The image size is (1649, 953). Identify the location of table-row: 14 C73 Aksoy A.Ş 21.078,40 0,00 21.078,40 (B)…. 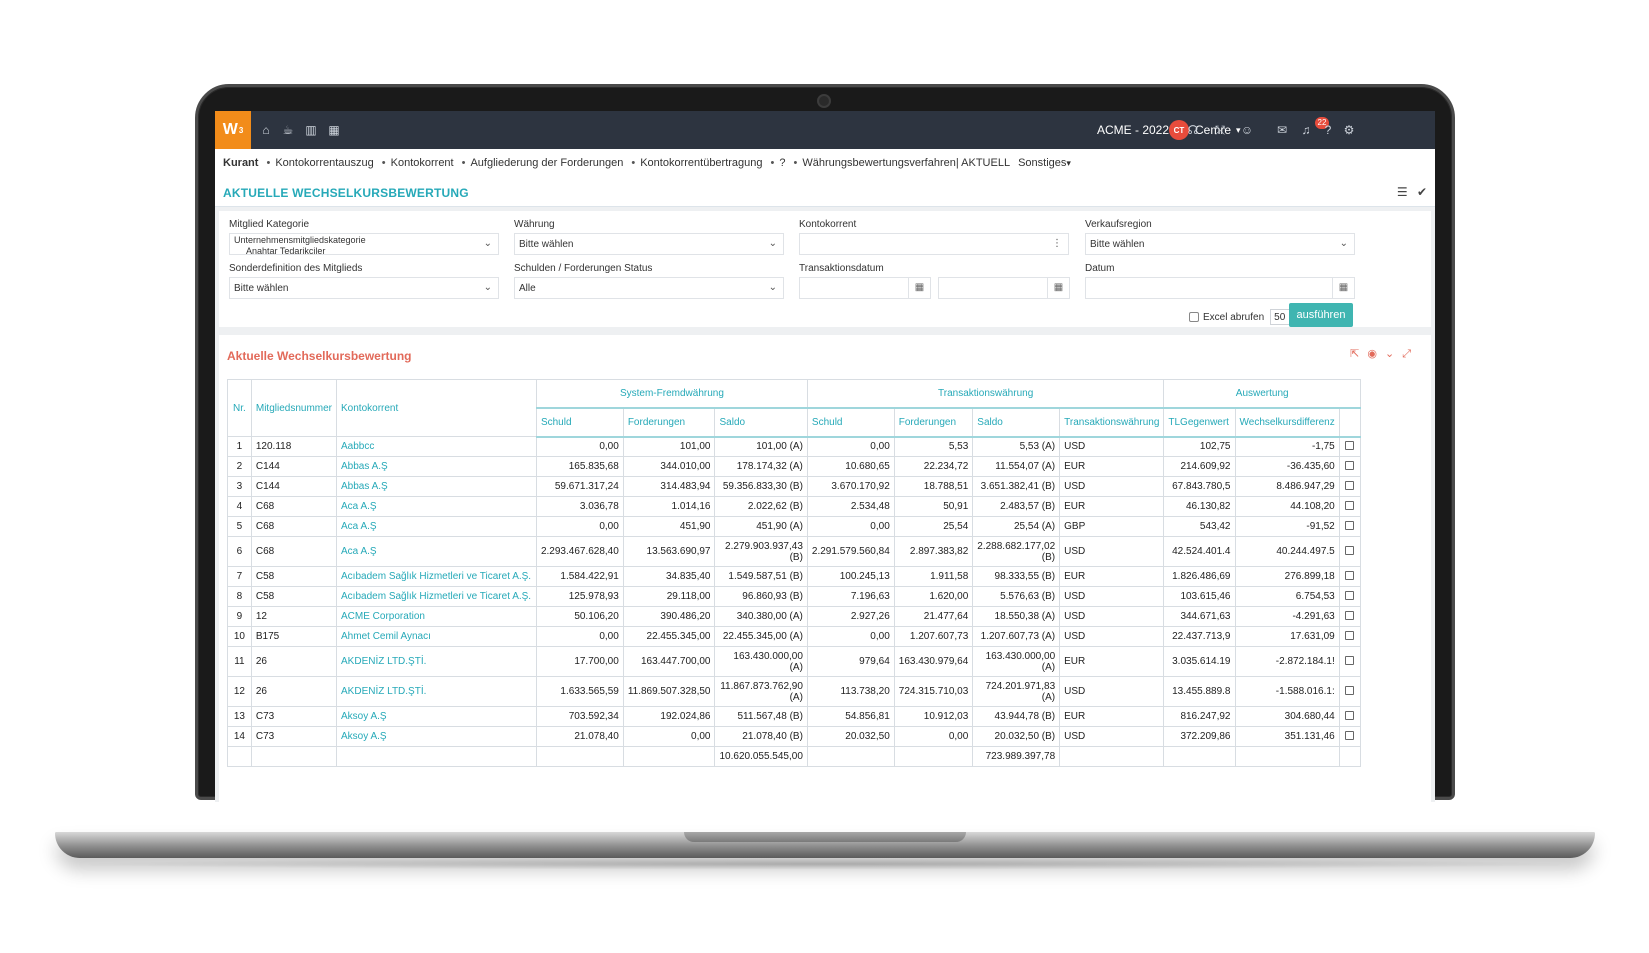
(794, 736).